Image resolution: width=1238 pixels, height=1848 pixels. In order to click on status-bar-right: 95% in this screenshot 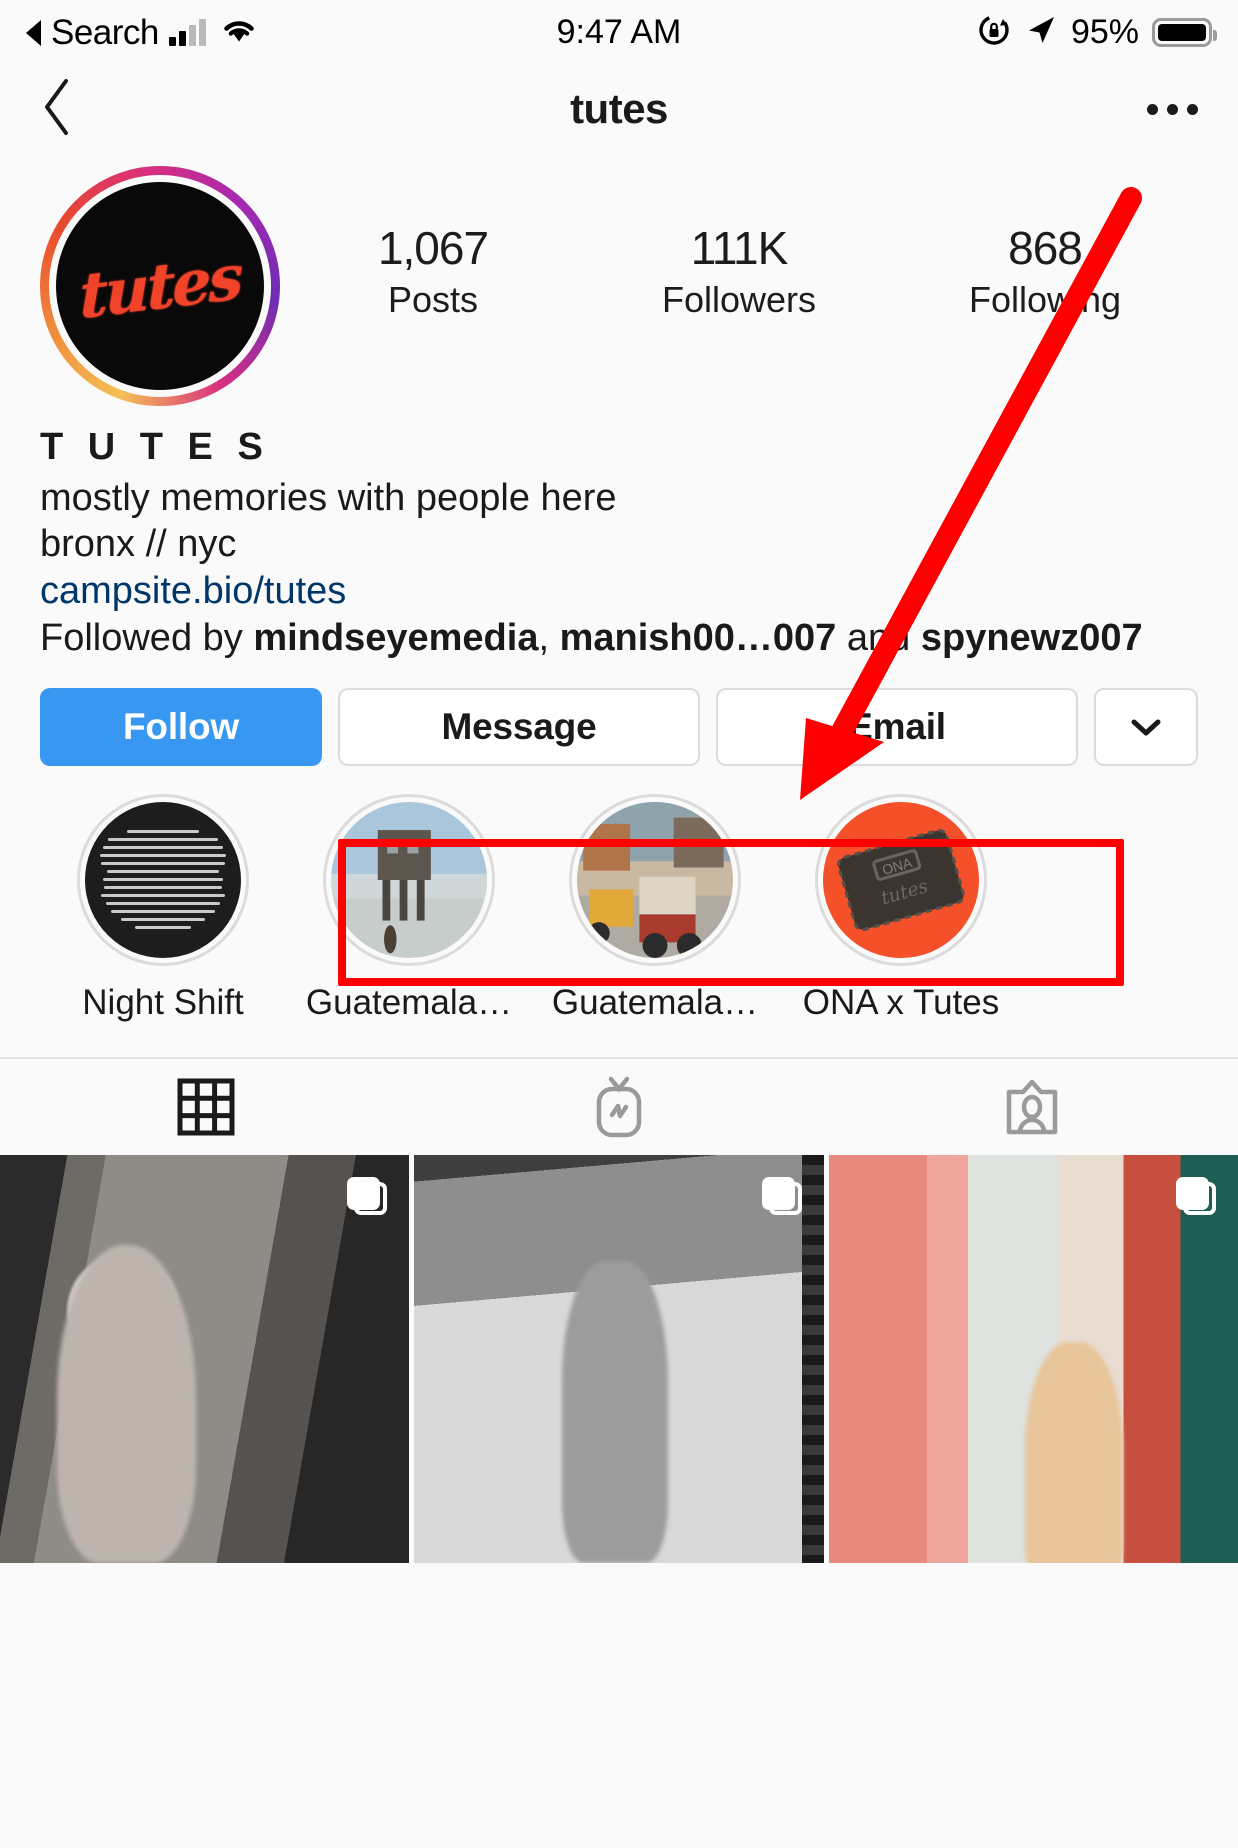, I will do `click(1097, 32)`.